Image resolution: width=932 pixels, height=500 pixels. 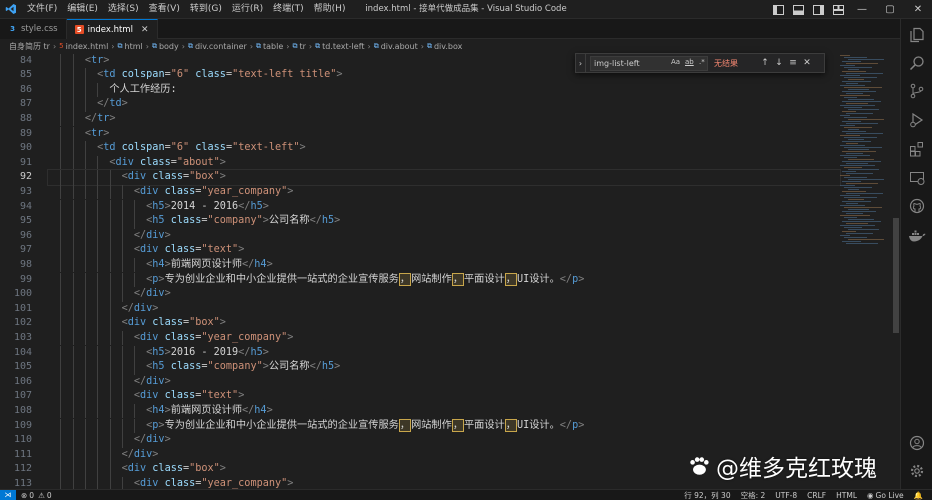 What do you see at coordinates (917, 91) in the screenshot?
I see `source-control-icon` at bounding box center [917, 91].